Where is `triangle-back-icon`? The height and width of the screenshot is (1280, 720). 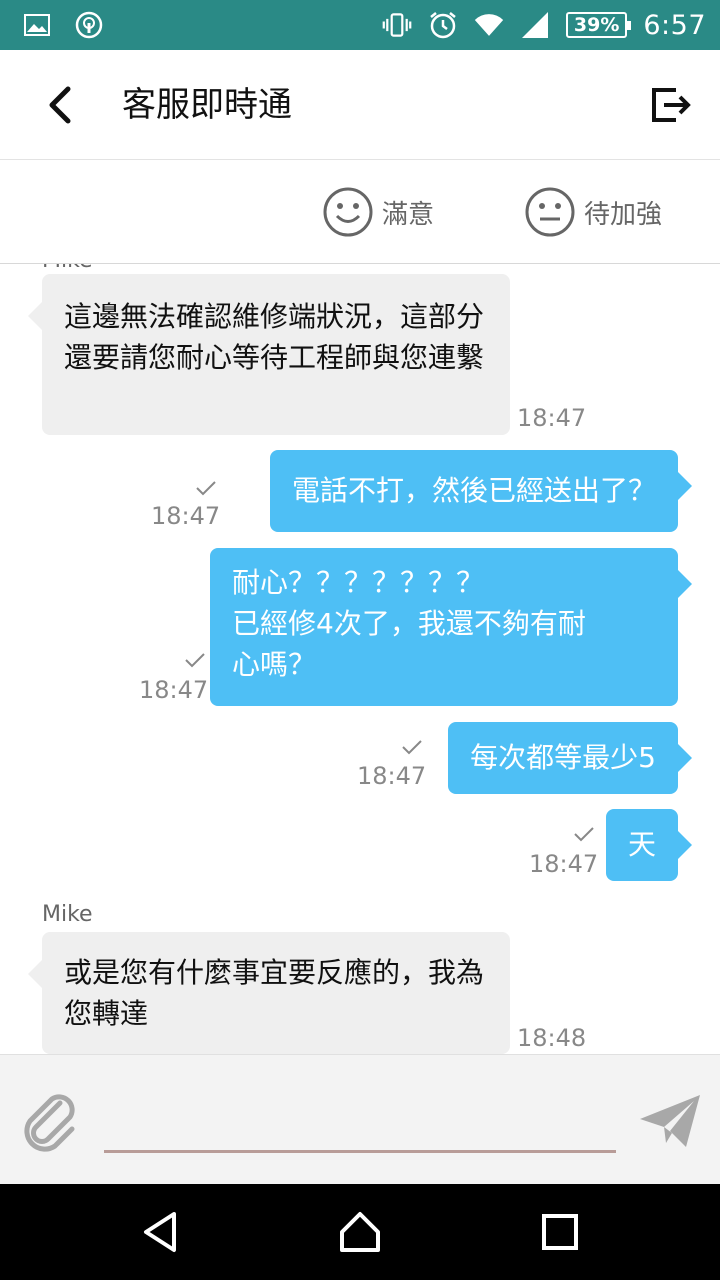
triangle-back-icon is located at coordinates (160, 1232).